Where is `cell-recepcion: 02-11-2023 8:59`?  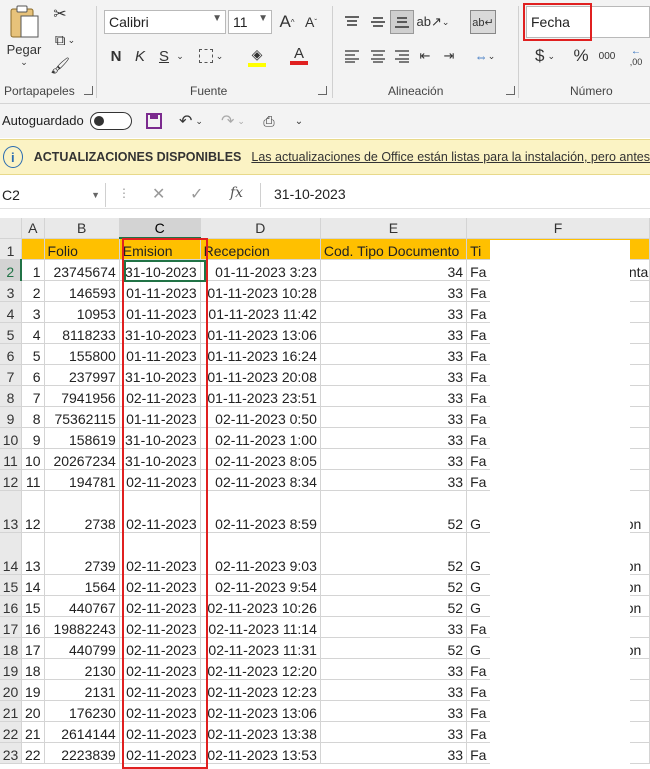
cell-recepcion: 02-11-2023 8:59 is located at coordinates (260, 511).